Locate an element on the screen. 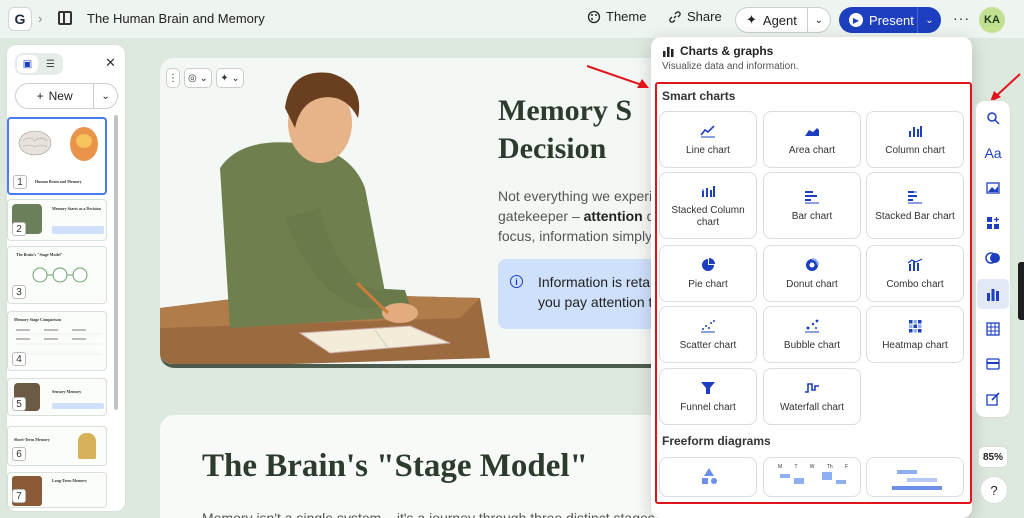 The height and width of the screenshot is (518, 1024). present-dropdown-chevron-icon: ⌄ is located at coordinates (929, 20).